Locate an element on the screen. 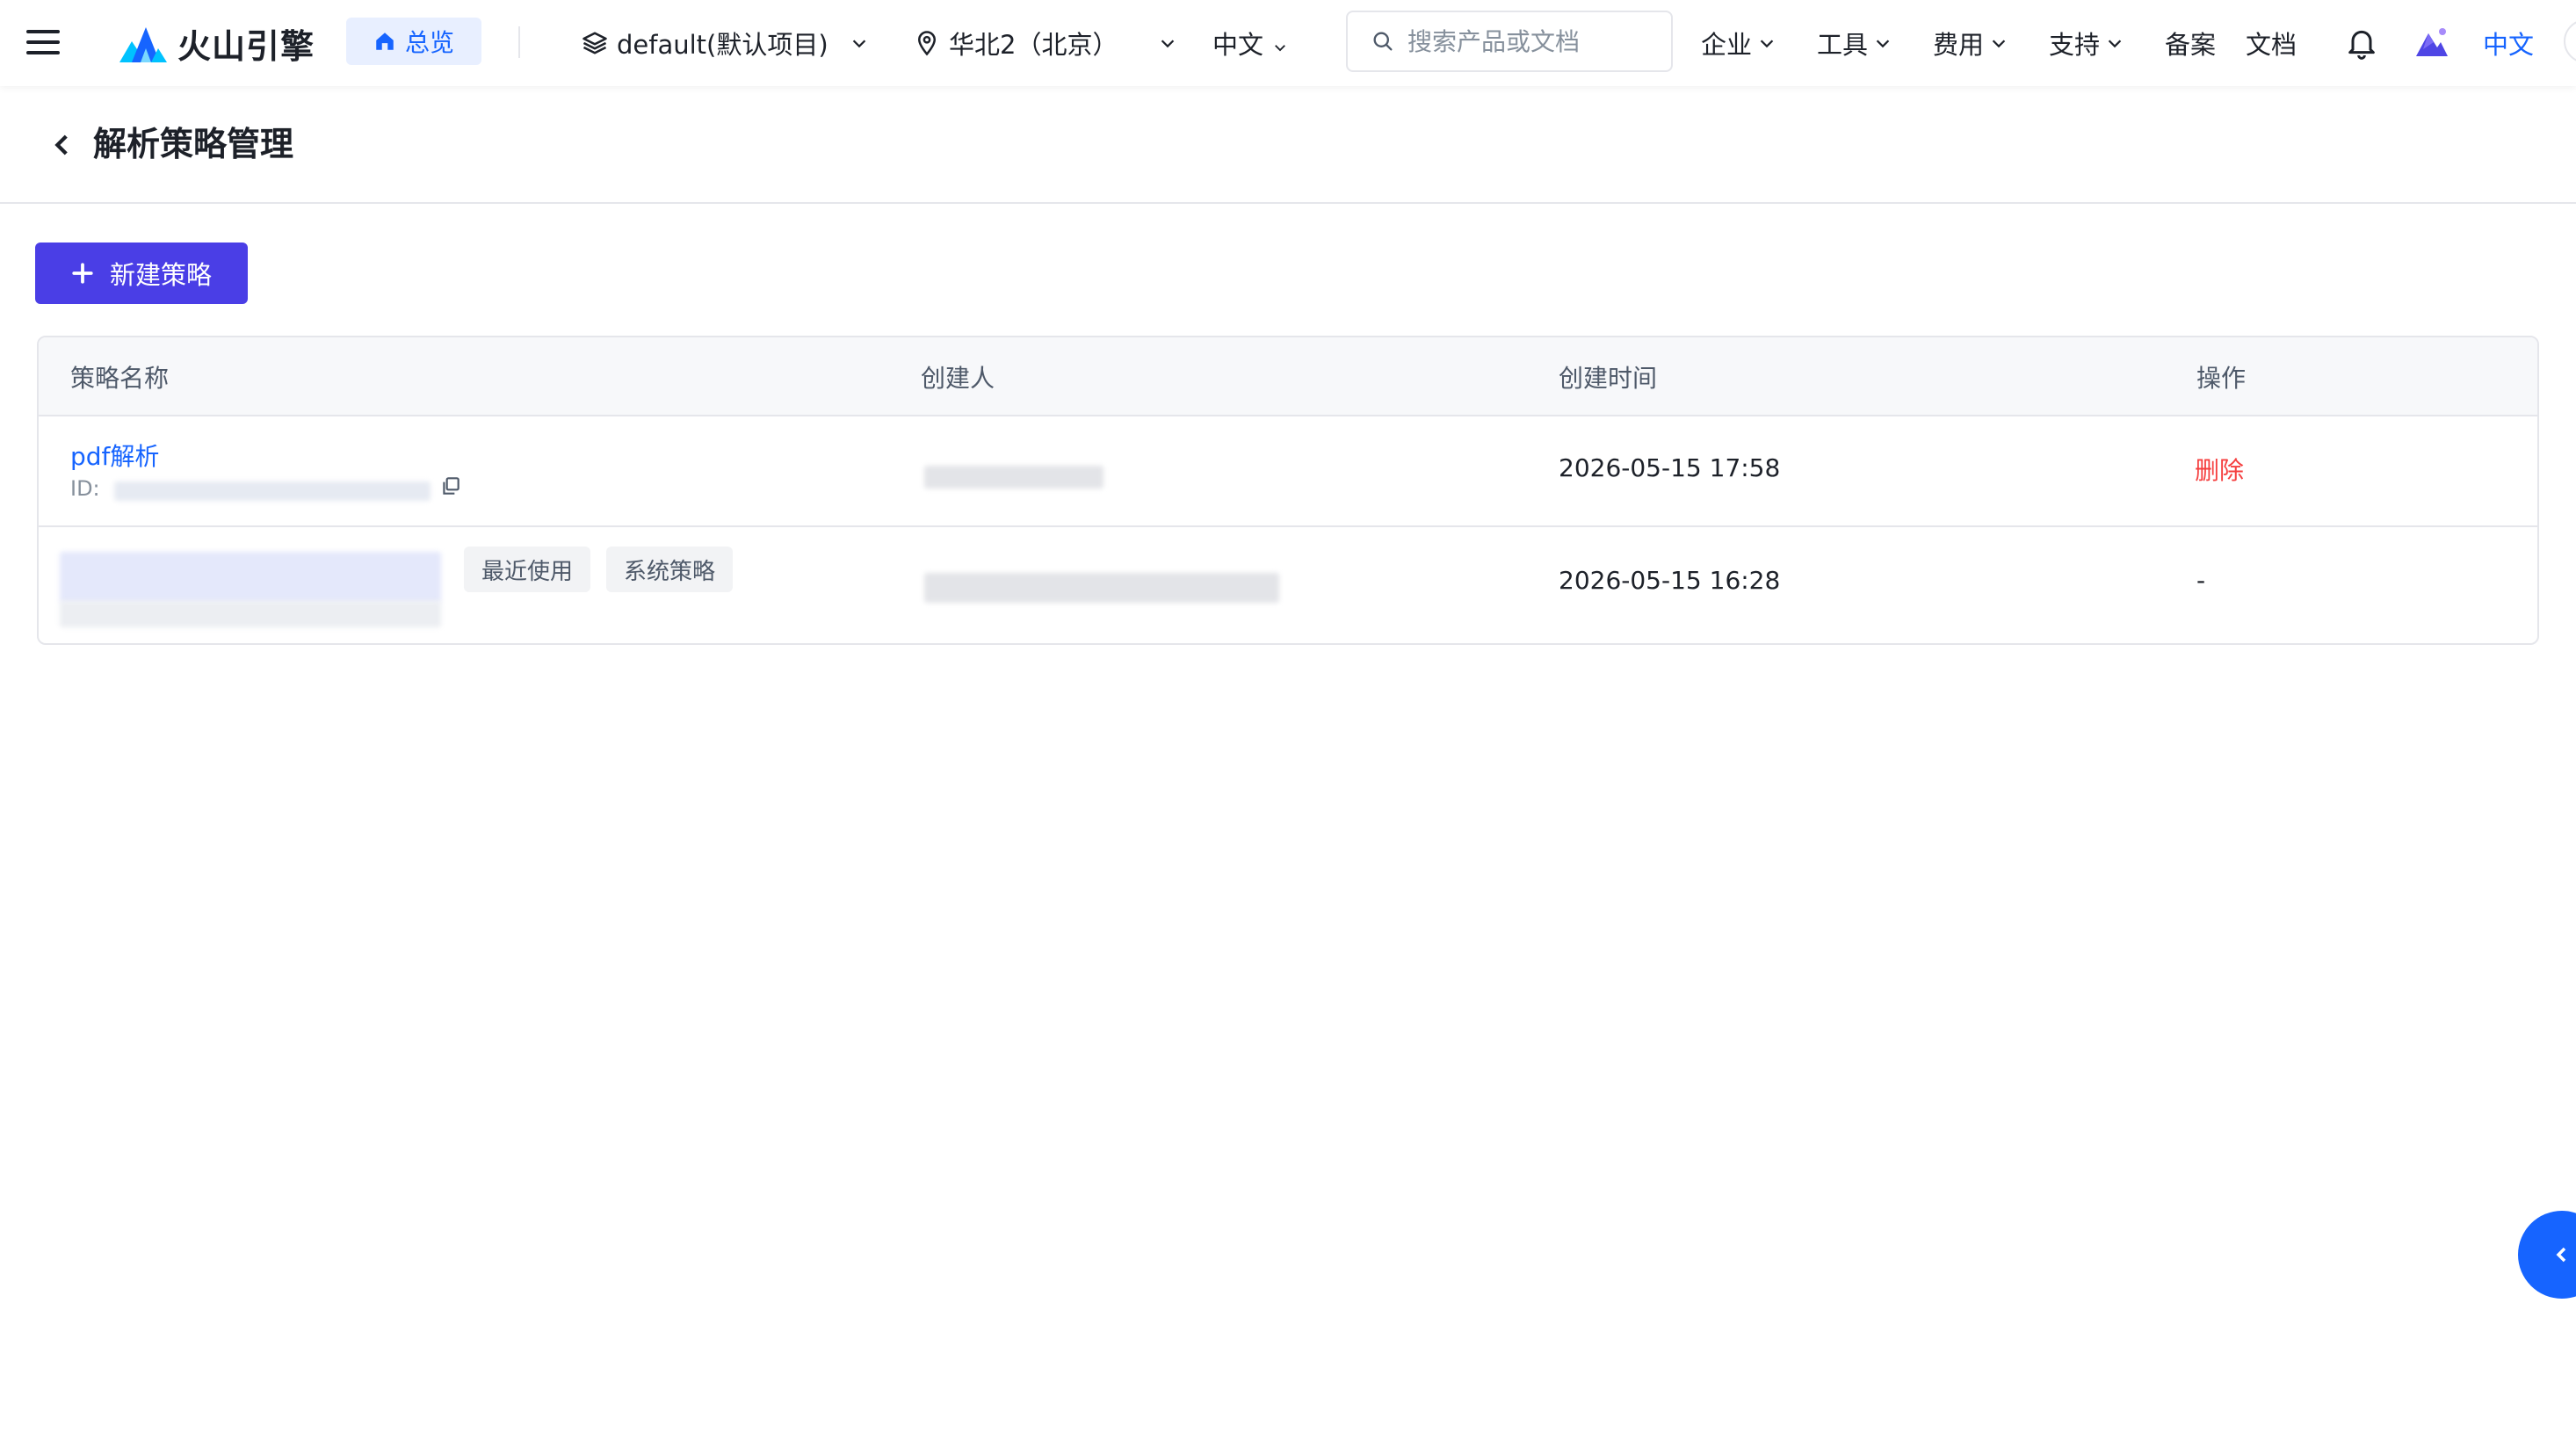 The image size is (2576, 1448). overview-button: 总览 is located at coordinates (413, 41).